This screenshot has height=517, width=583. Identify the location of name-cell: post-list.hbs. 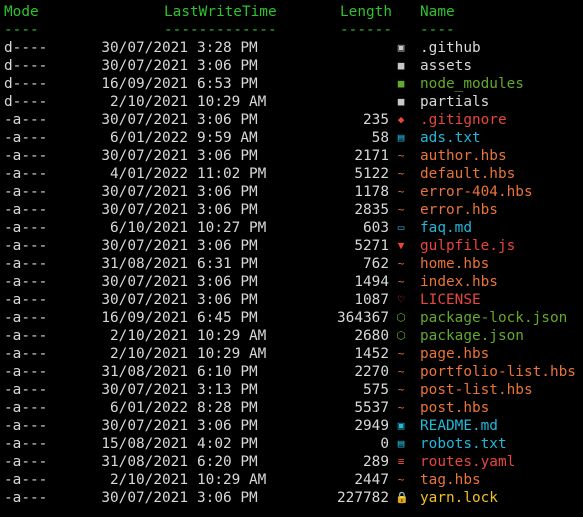
(476, 390).